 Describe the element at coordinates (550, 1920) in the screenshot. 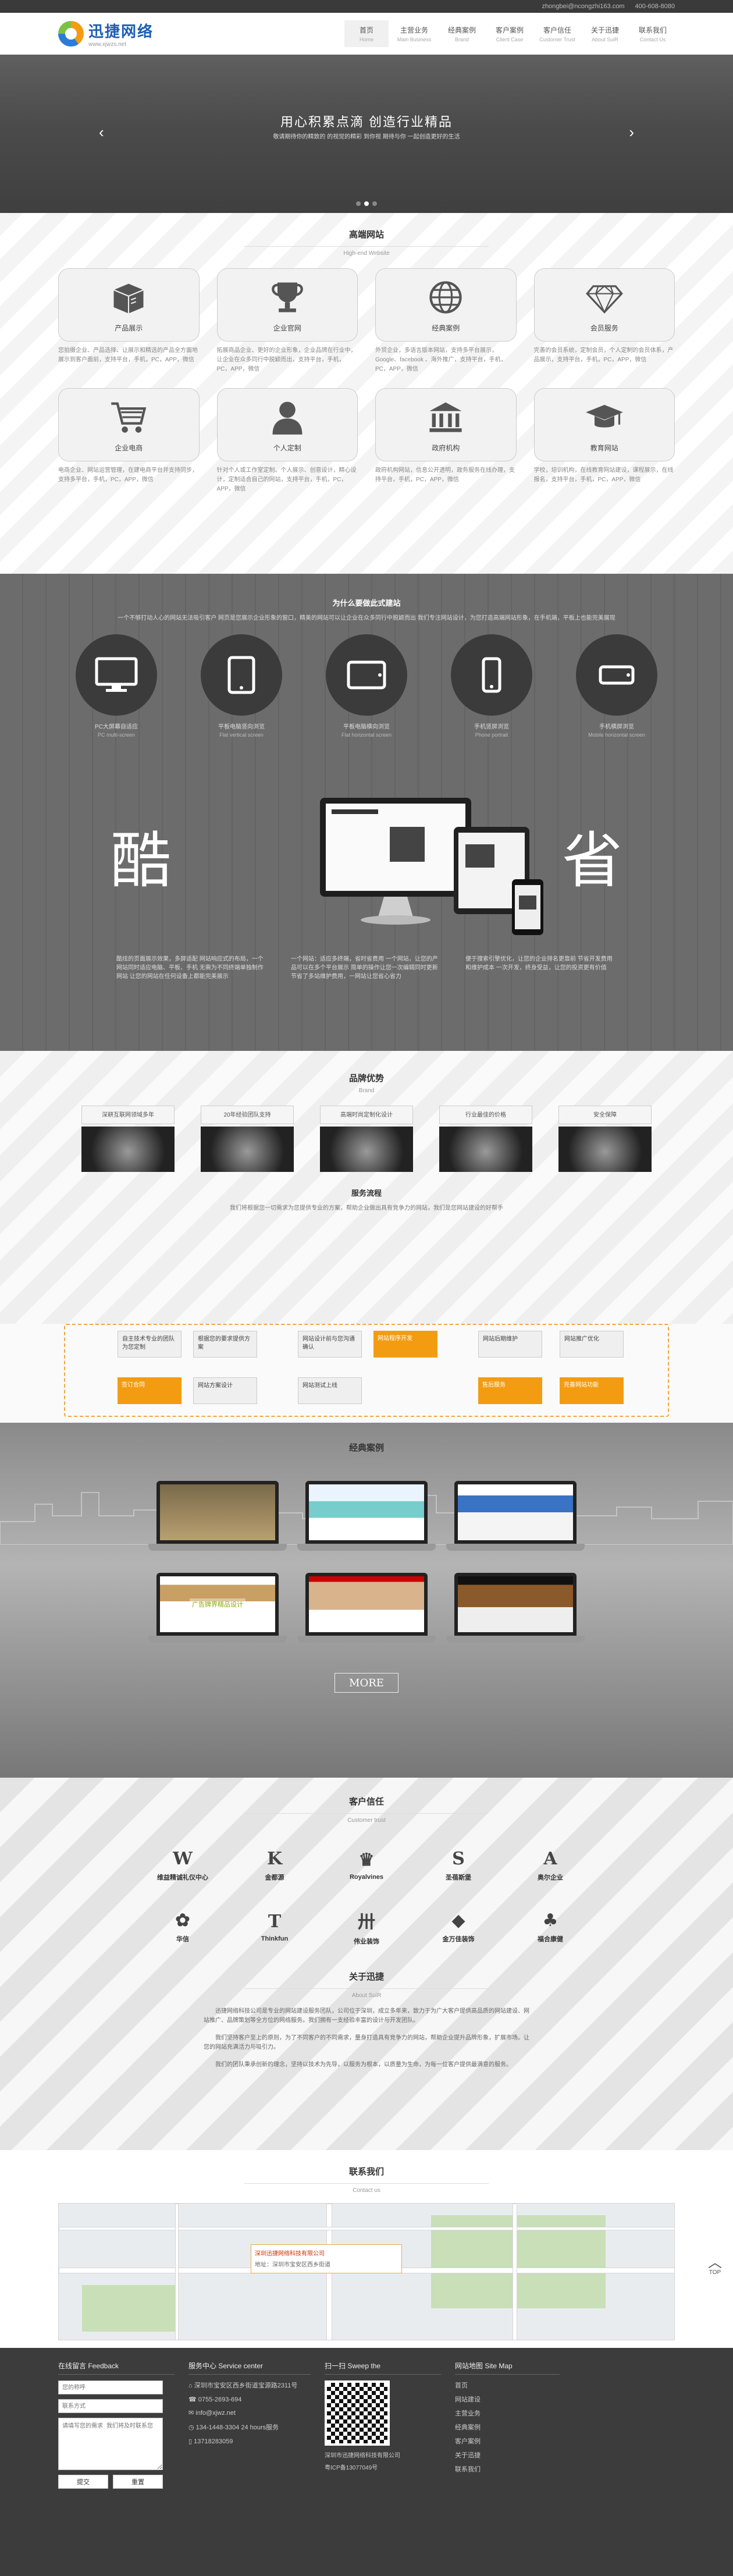

I see `client-logo-icon: ♣` at that location.